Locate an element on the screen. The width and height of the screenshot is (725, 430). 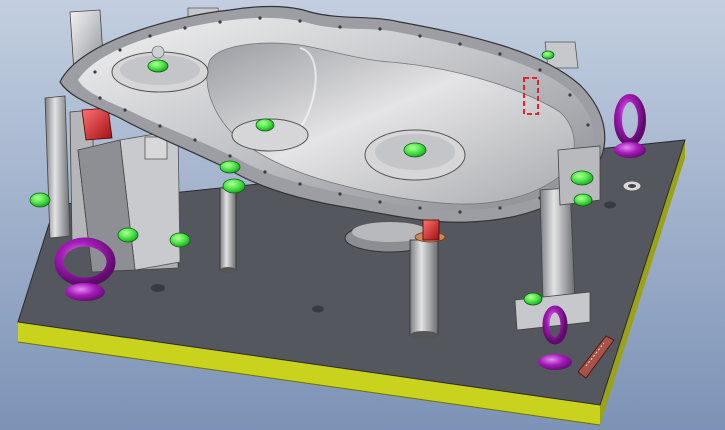
red-clamps is located at coordinates (431, 230).